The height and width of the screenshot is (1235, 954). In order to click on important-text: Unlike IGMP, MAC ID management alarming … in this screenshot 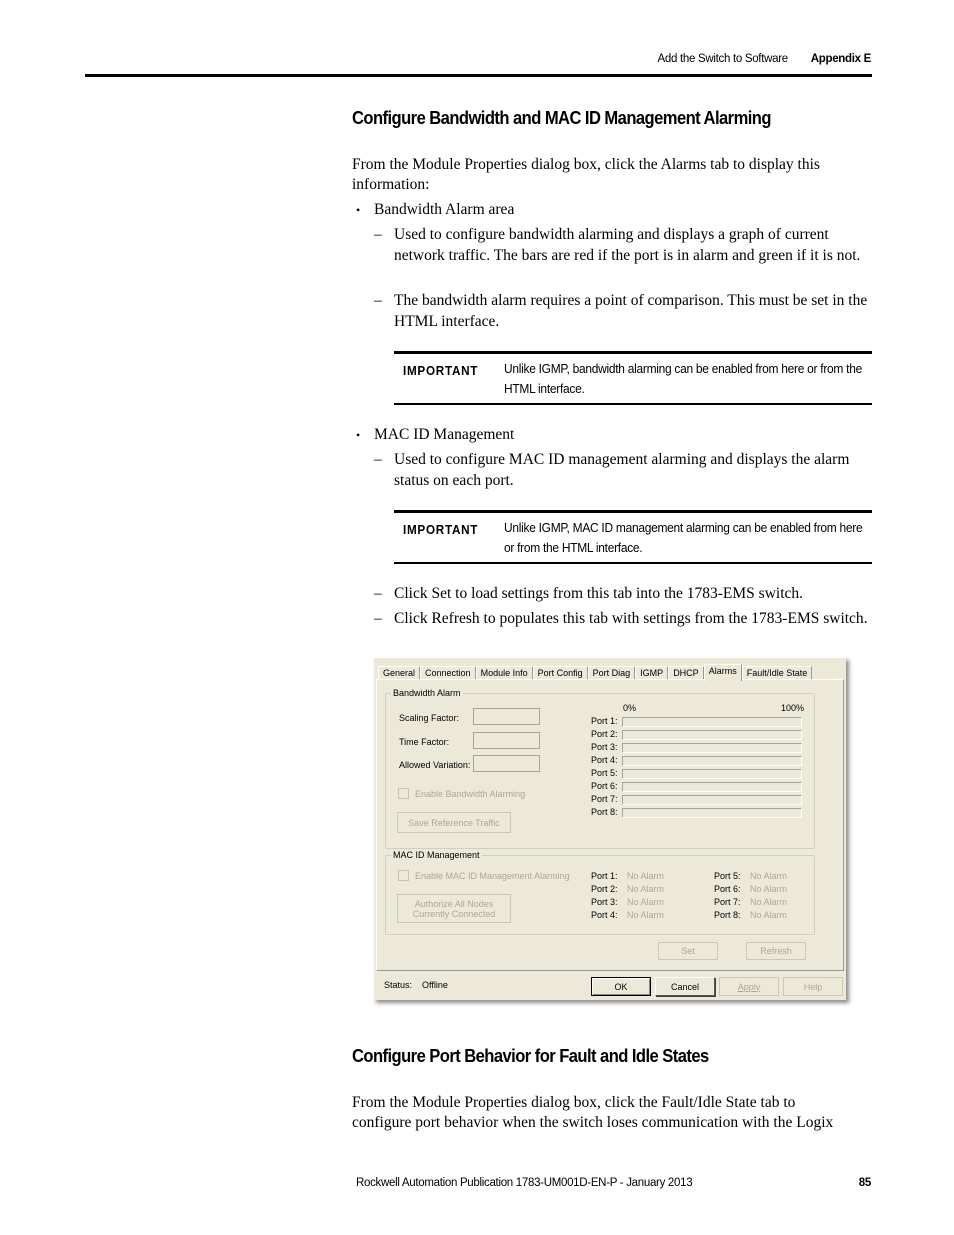, I will do `click(683, 537)`.